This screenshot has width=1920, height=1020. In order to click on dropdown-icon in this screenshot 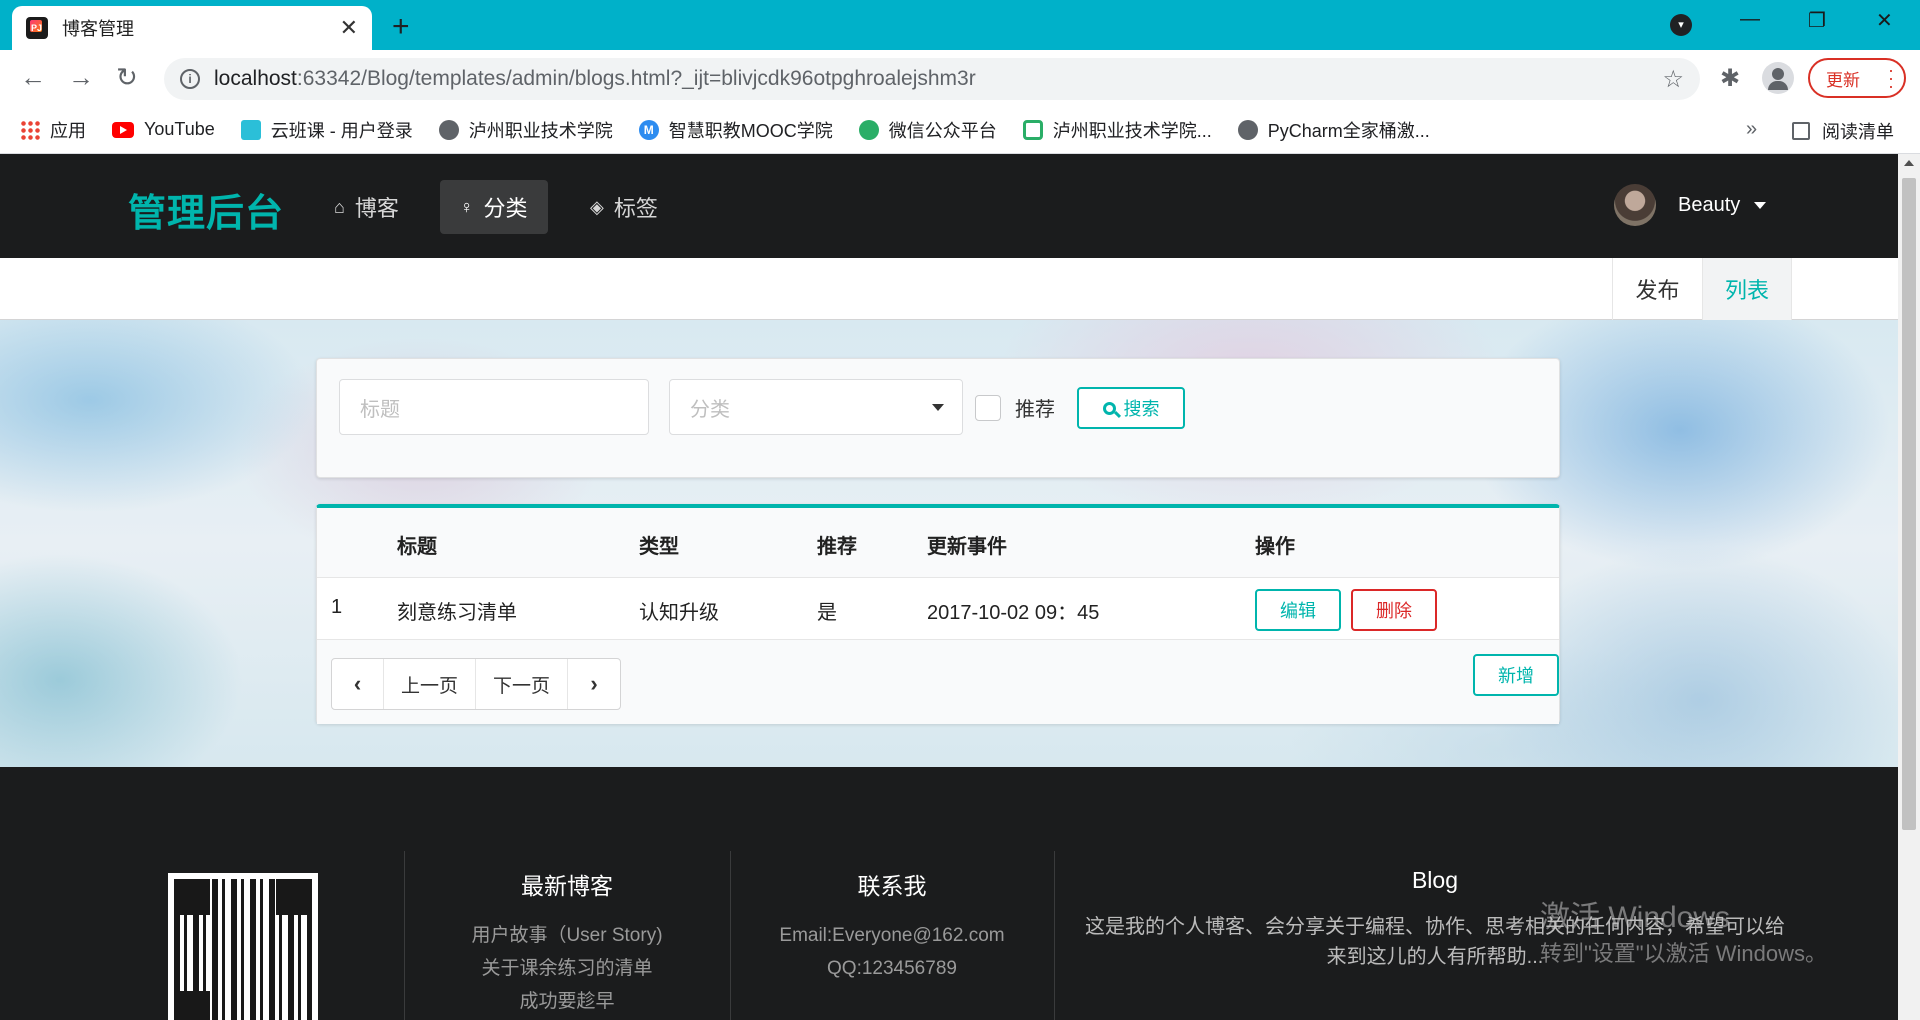, I will do `click(938, 407)`.